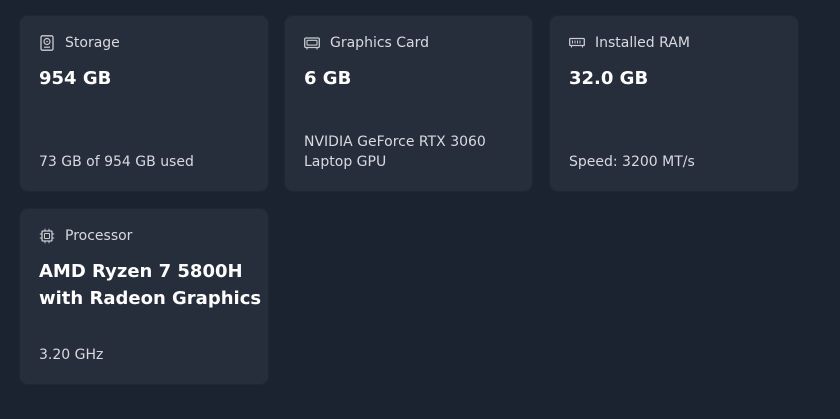 Image resolution: width=840 pixels, height=419 pixels. I want to click on processor-detail: 3.20 GHz, so click(71, 355).